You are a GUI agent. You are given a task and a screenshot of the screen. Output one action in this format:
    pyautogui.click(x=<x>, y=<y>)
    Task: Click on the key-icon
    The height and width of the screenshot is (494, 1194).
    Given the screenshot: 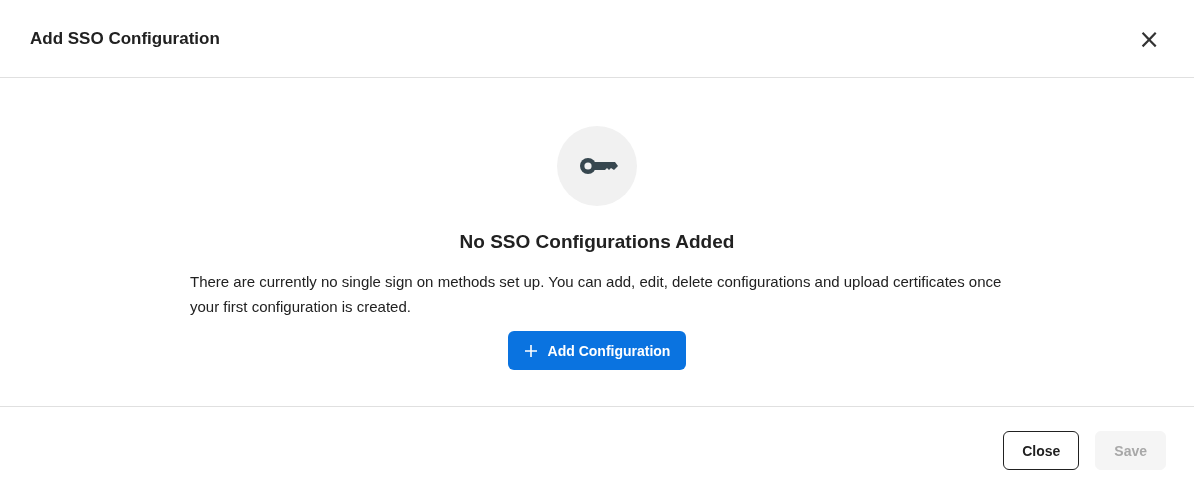 What is the action you would take?
    pyautogui.click(x=597, y=166)
    